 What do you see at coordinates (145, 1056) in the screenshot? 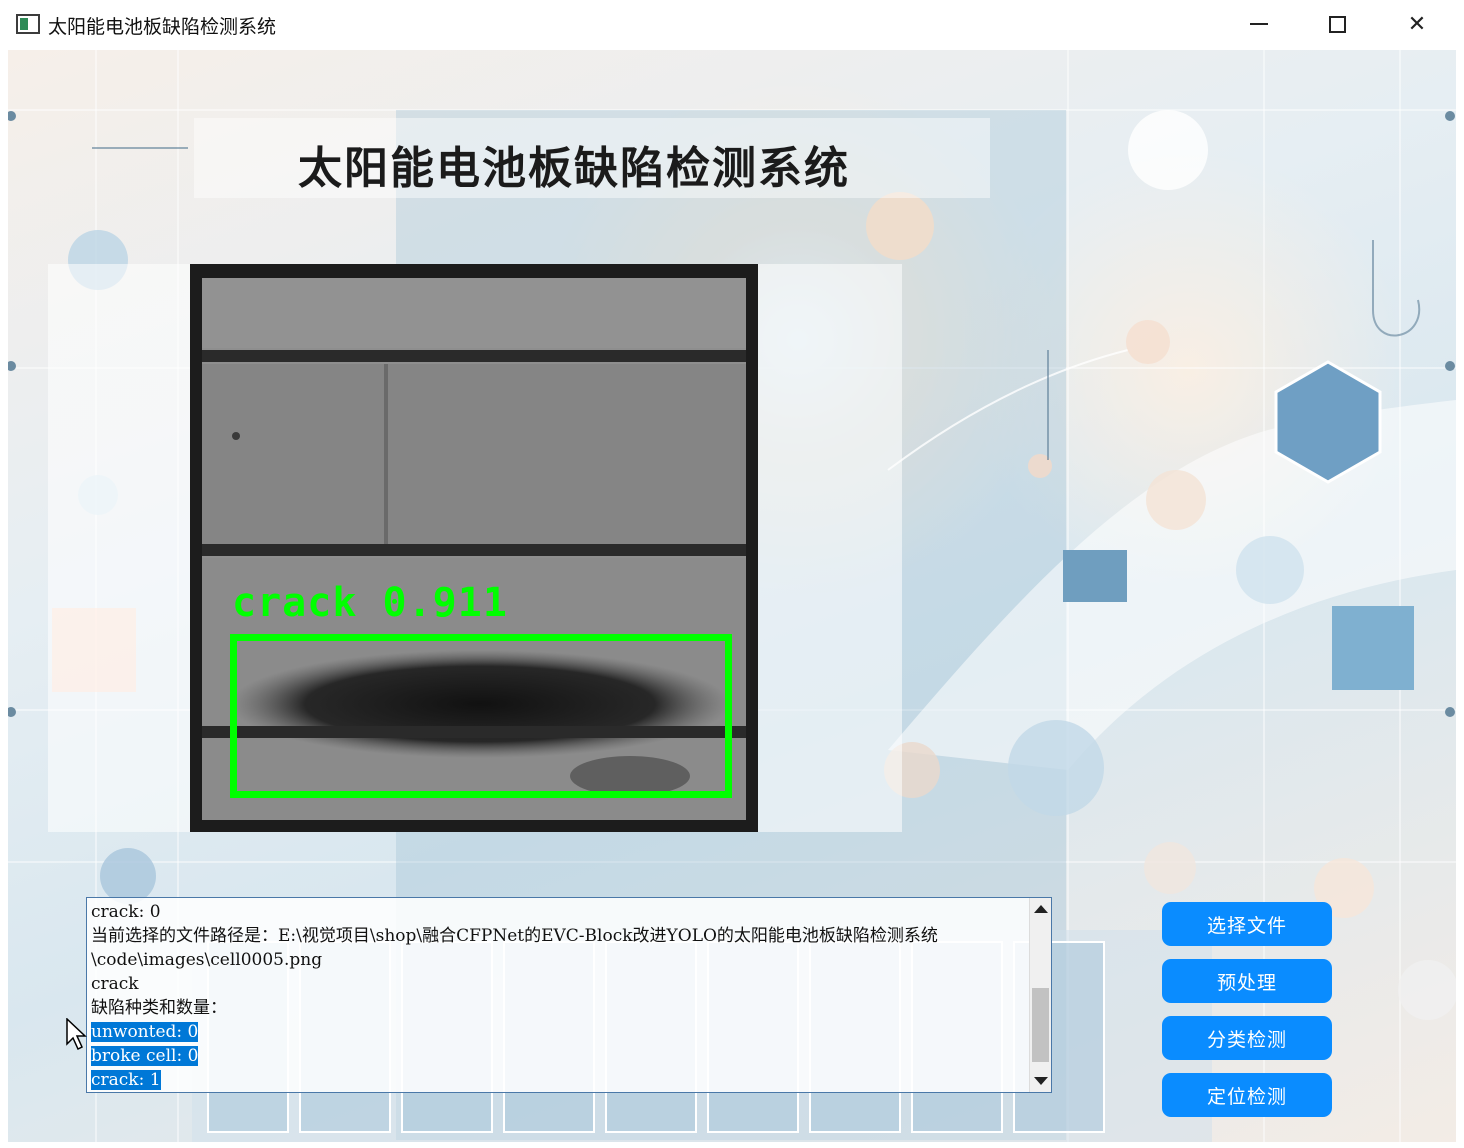
I see `log-line-selected: broke cell: 0` at bounding box center [145, 1056].